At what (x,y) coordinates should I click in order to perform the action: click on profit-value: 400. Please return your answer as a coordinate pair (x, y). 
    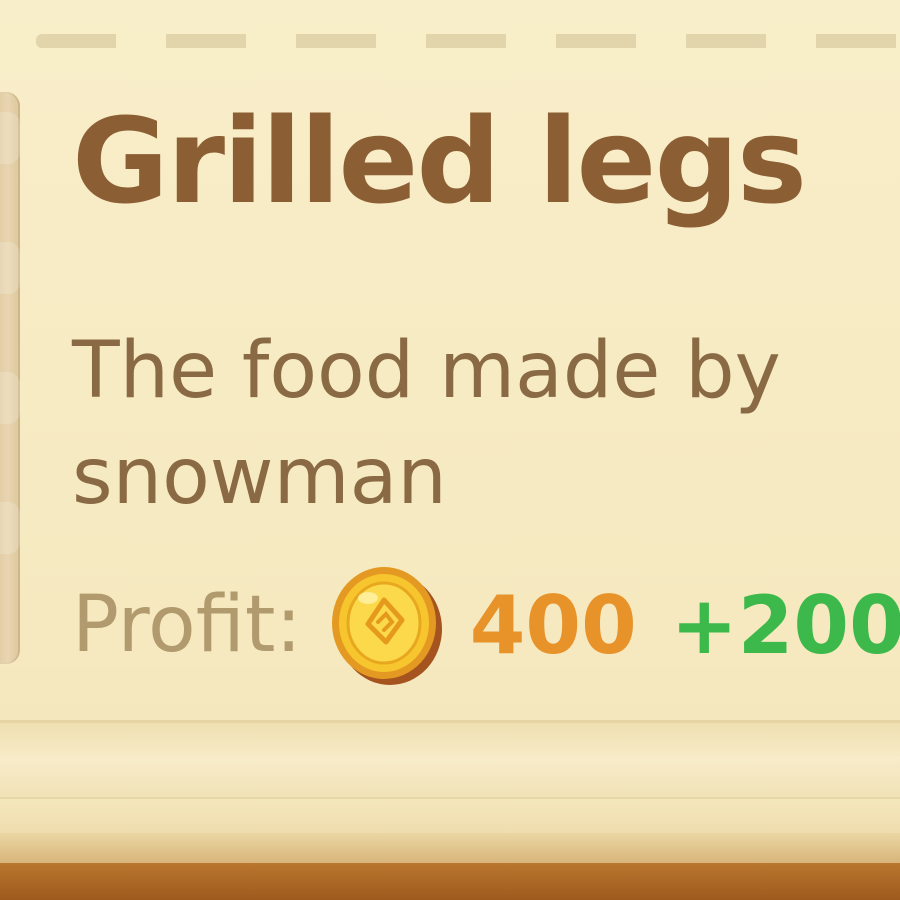
    Looking at the image, I should click on (553, 625).